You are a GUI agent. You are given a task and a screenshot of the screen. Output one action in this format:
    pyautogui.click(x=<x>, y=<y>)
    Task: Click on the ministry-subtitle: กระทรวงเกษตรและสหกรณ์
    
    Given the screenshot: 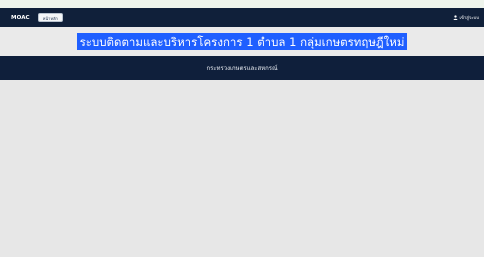 What is the action you would take?
    pyautogui.click(x=242, y=68)
    